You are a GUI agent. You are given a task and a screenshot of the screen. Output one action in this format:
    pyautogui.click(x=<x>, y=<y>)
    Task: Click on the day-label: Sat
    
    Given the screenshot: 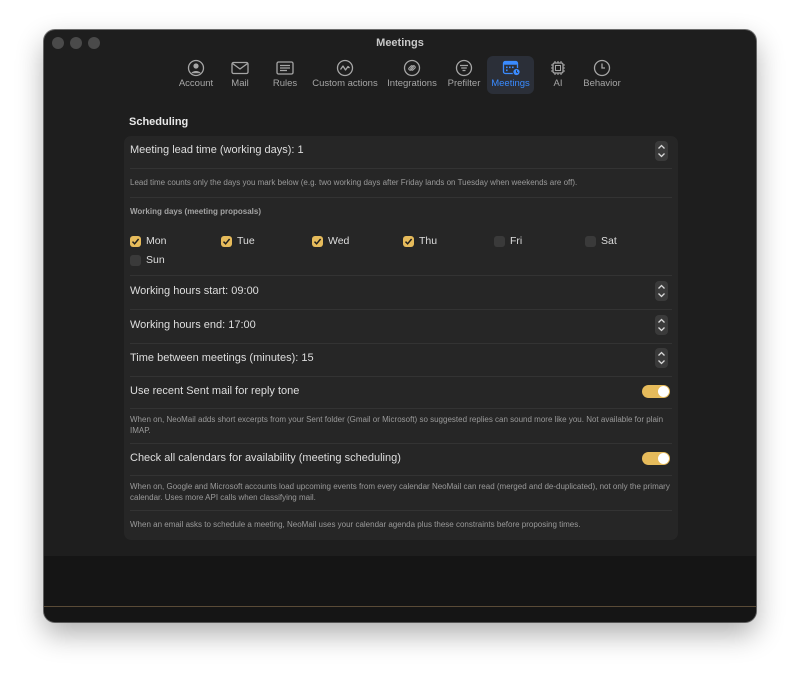 What is the action you would take?
    pyautogui.click(x=609, y=241)
    